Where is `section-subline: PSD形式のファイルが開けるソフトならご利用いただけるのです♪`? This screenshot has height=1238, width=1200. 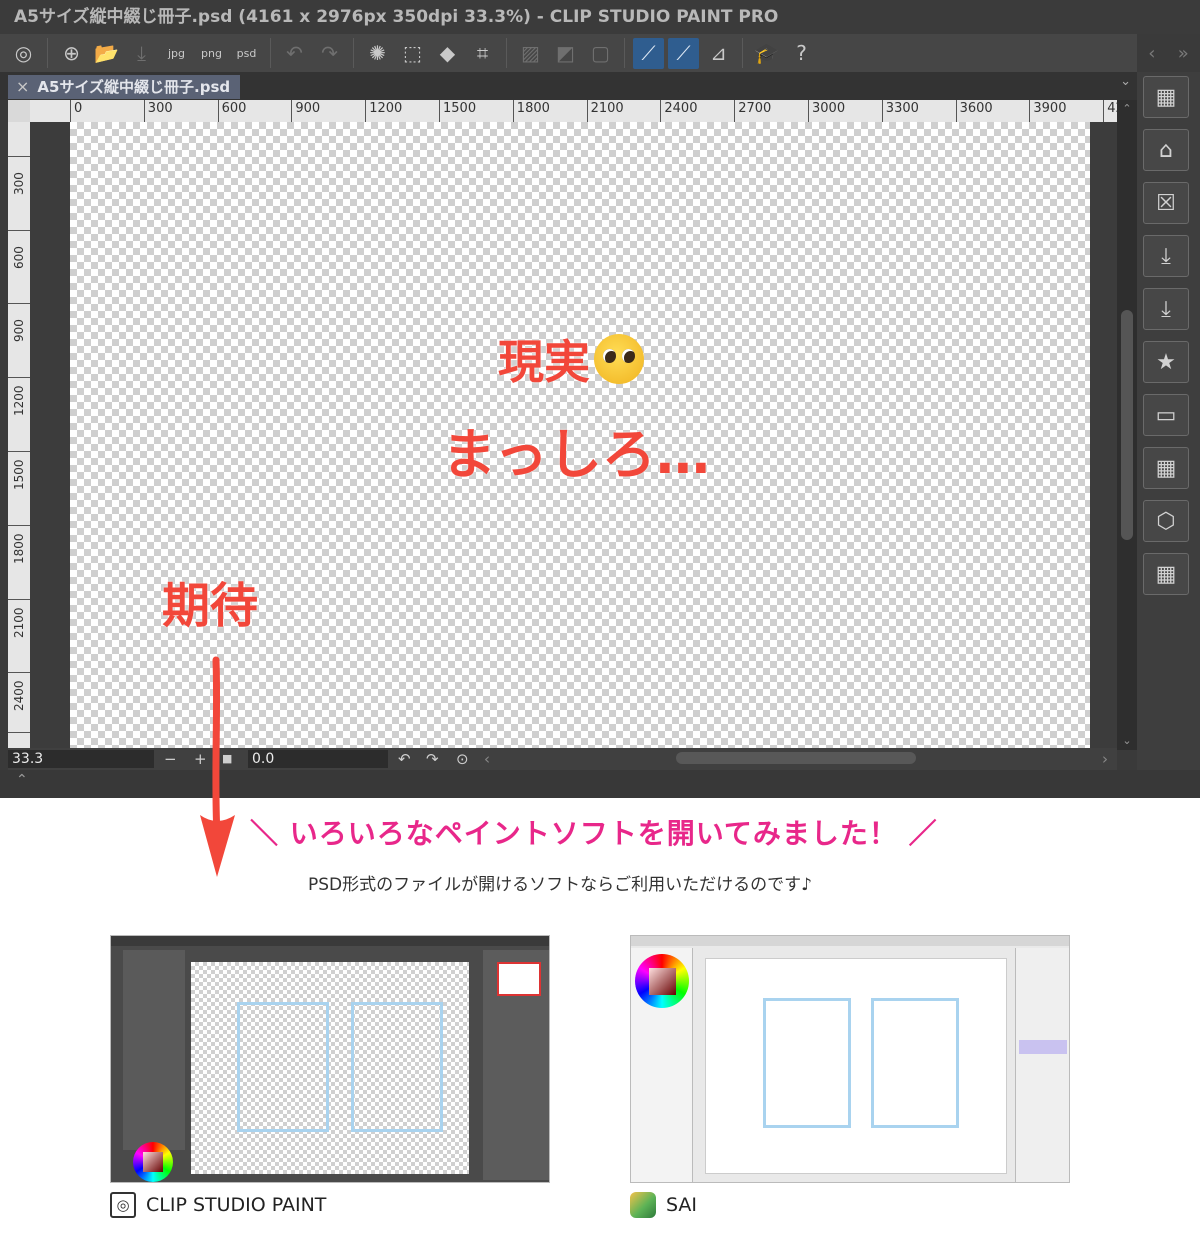
section-subline: PSD形式のファイルが開けるソフトならご利用いただけるのです♪ is located at coordinates (560, 885).